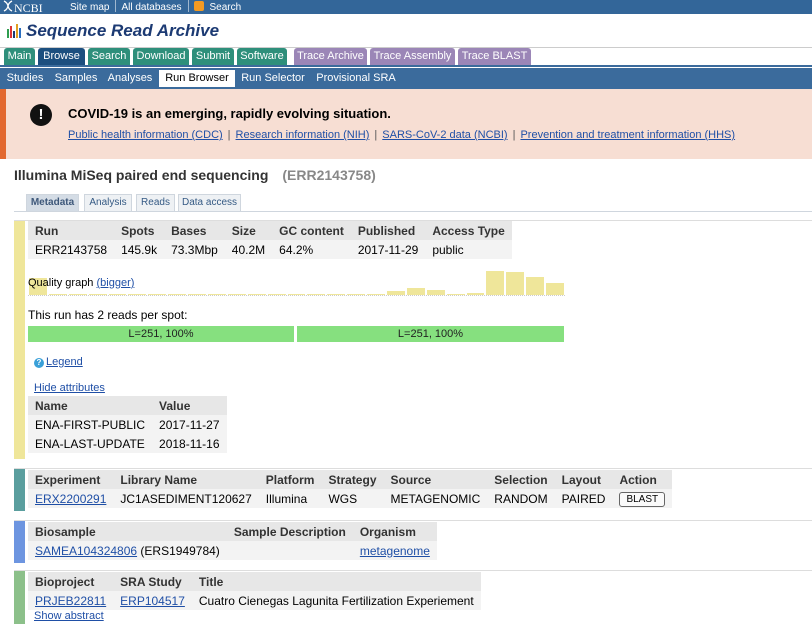 The height and width of the screenshot is (624, 812). I want to click on tab-provisional-sra: Provisional SRA, so click(356, 78).